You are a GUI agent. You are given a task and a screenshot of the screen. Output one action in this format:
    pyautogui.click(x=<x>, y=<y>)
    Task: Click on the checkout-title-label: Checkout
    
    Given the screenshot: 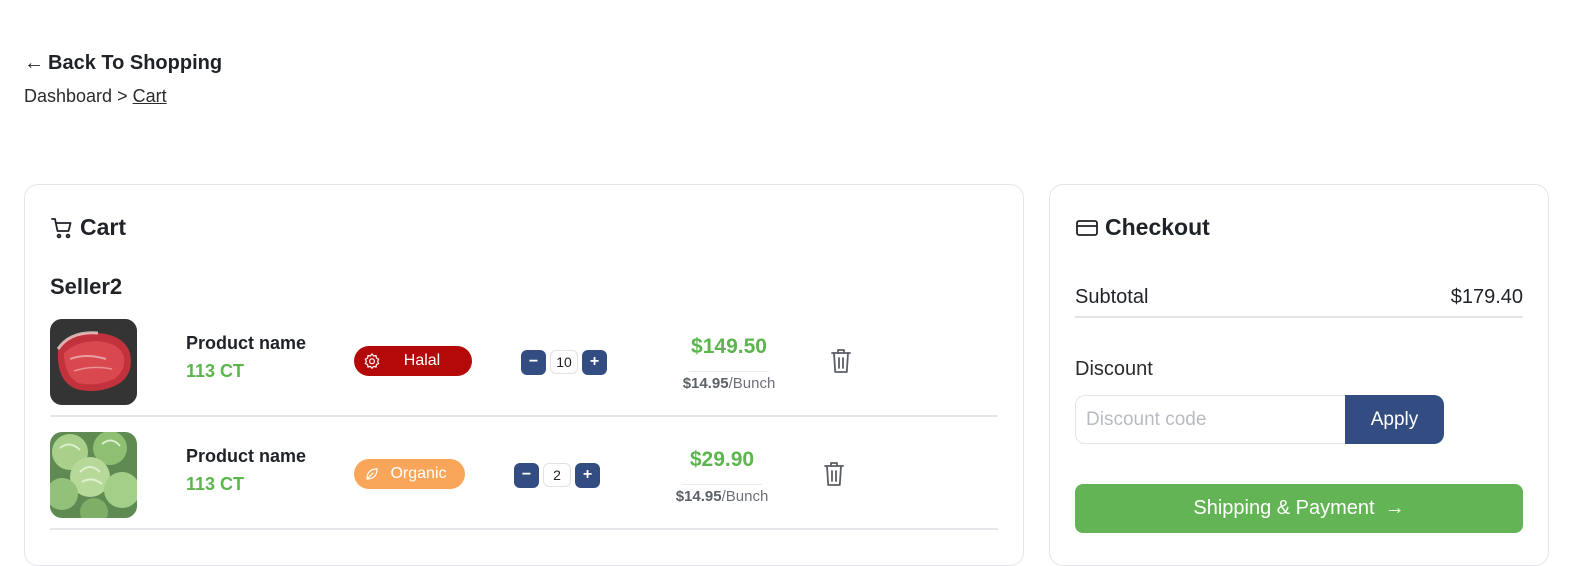 What is the action you would take?
    pyautogui.click(x=1157, y=227)
    